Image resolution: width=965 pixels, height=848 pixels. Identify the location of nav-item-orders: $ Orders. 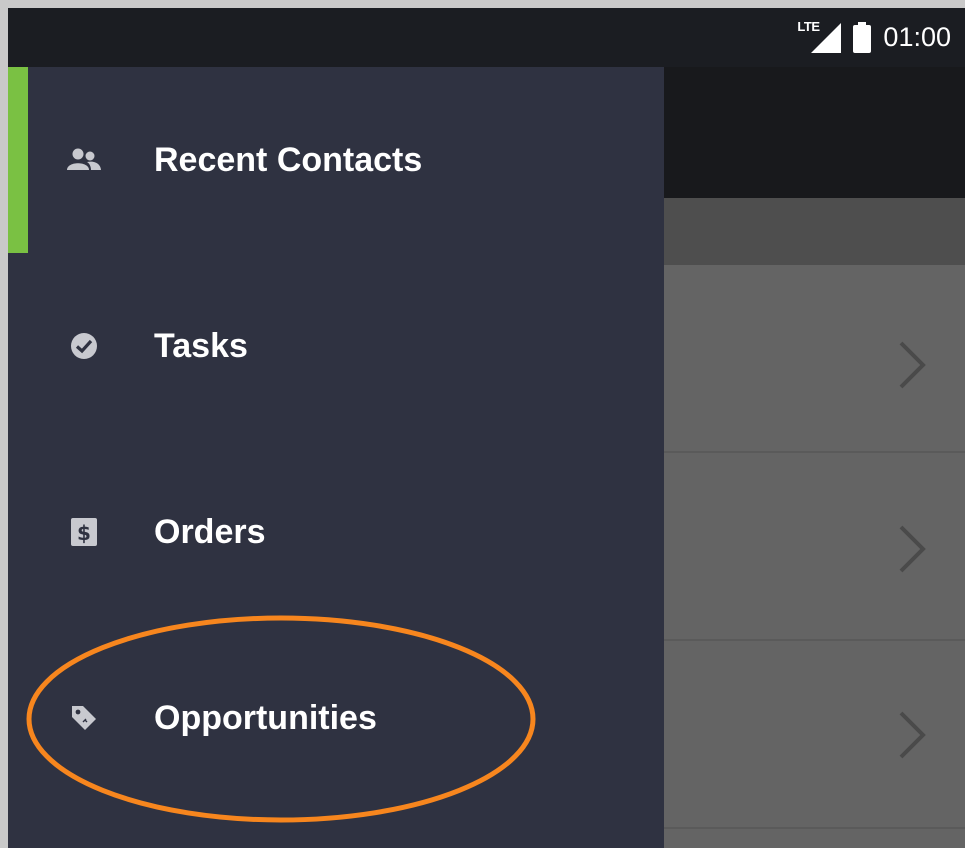
(336, 532).